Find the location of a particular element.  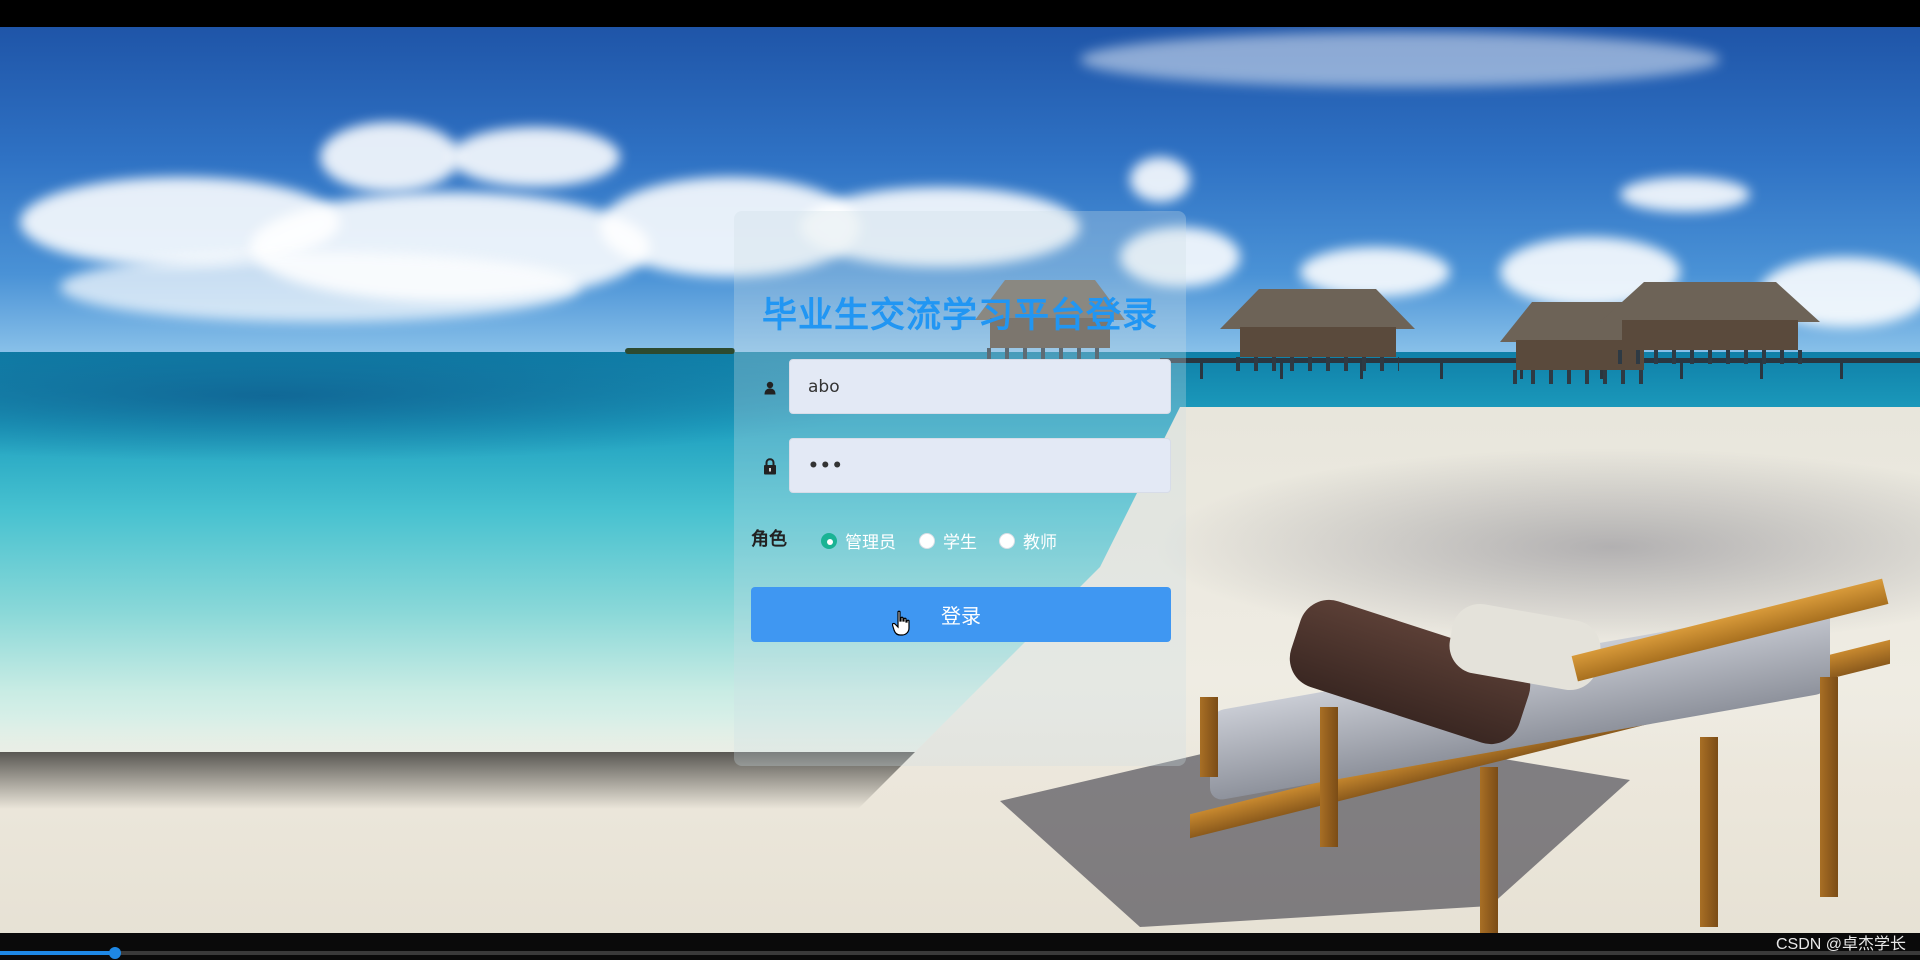

role-radio-student: 学生 is located at coordinates (948, 540).